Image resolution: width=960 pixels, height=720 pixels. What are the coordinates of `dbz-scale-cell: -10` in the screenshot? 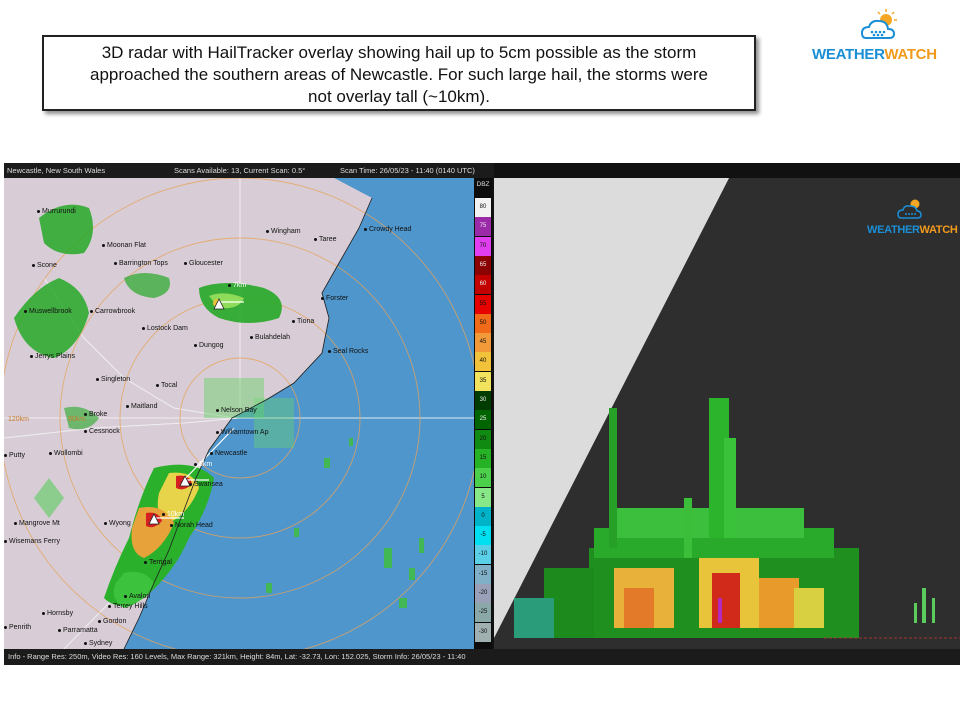 It's located at (483, 555).